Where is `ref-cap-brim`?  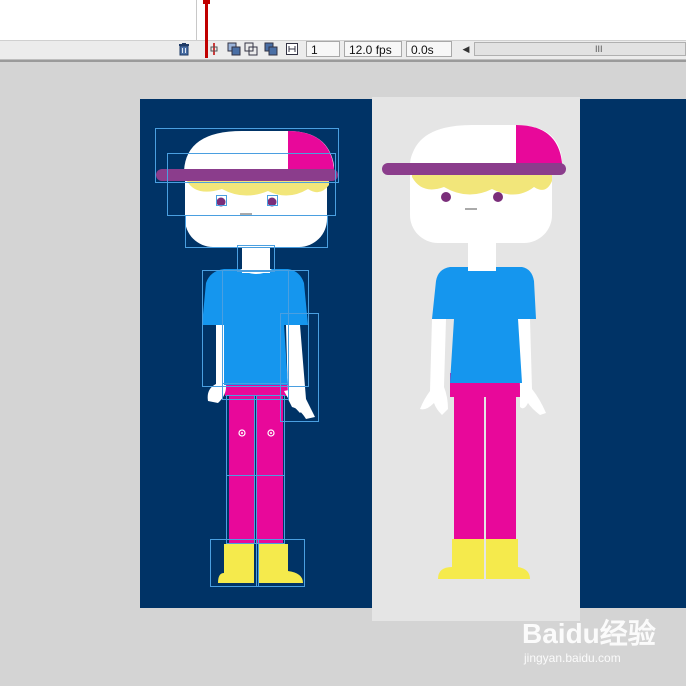 ref-cap-brim is located at coordinates (474, 169).